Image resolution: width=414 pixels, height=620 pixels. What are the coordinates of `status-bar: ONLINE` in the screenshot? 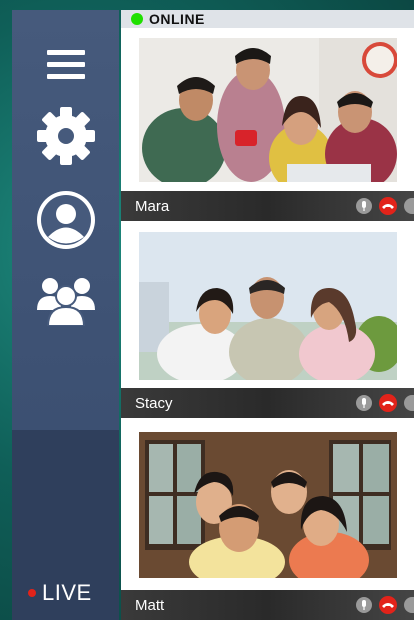 It's located at (267, 19).